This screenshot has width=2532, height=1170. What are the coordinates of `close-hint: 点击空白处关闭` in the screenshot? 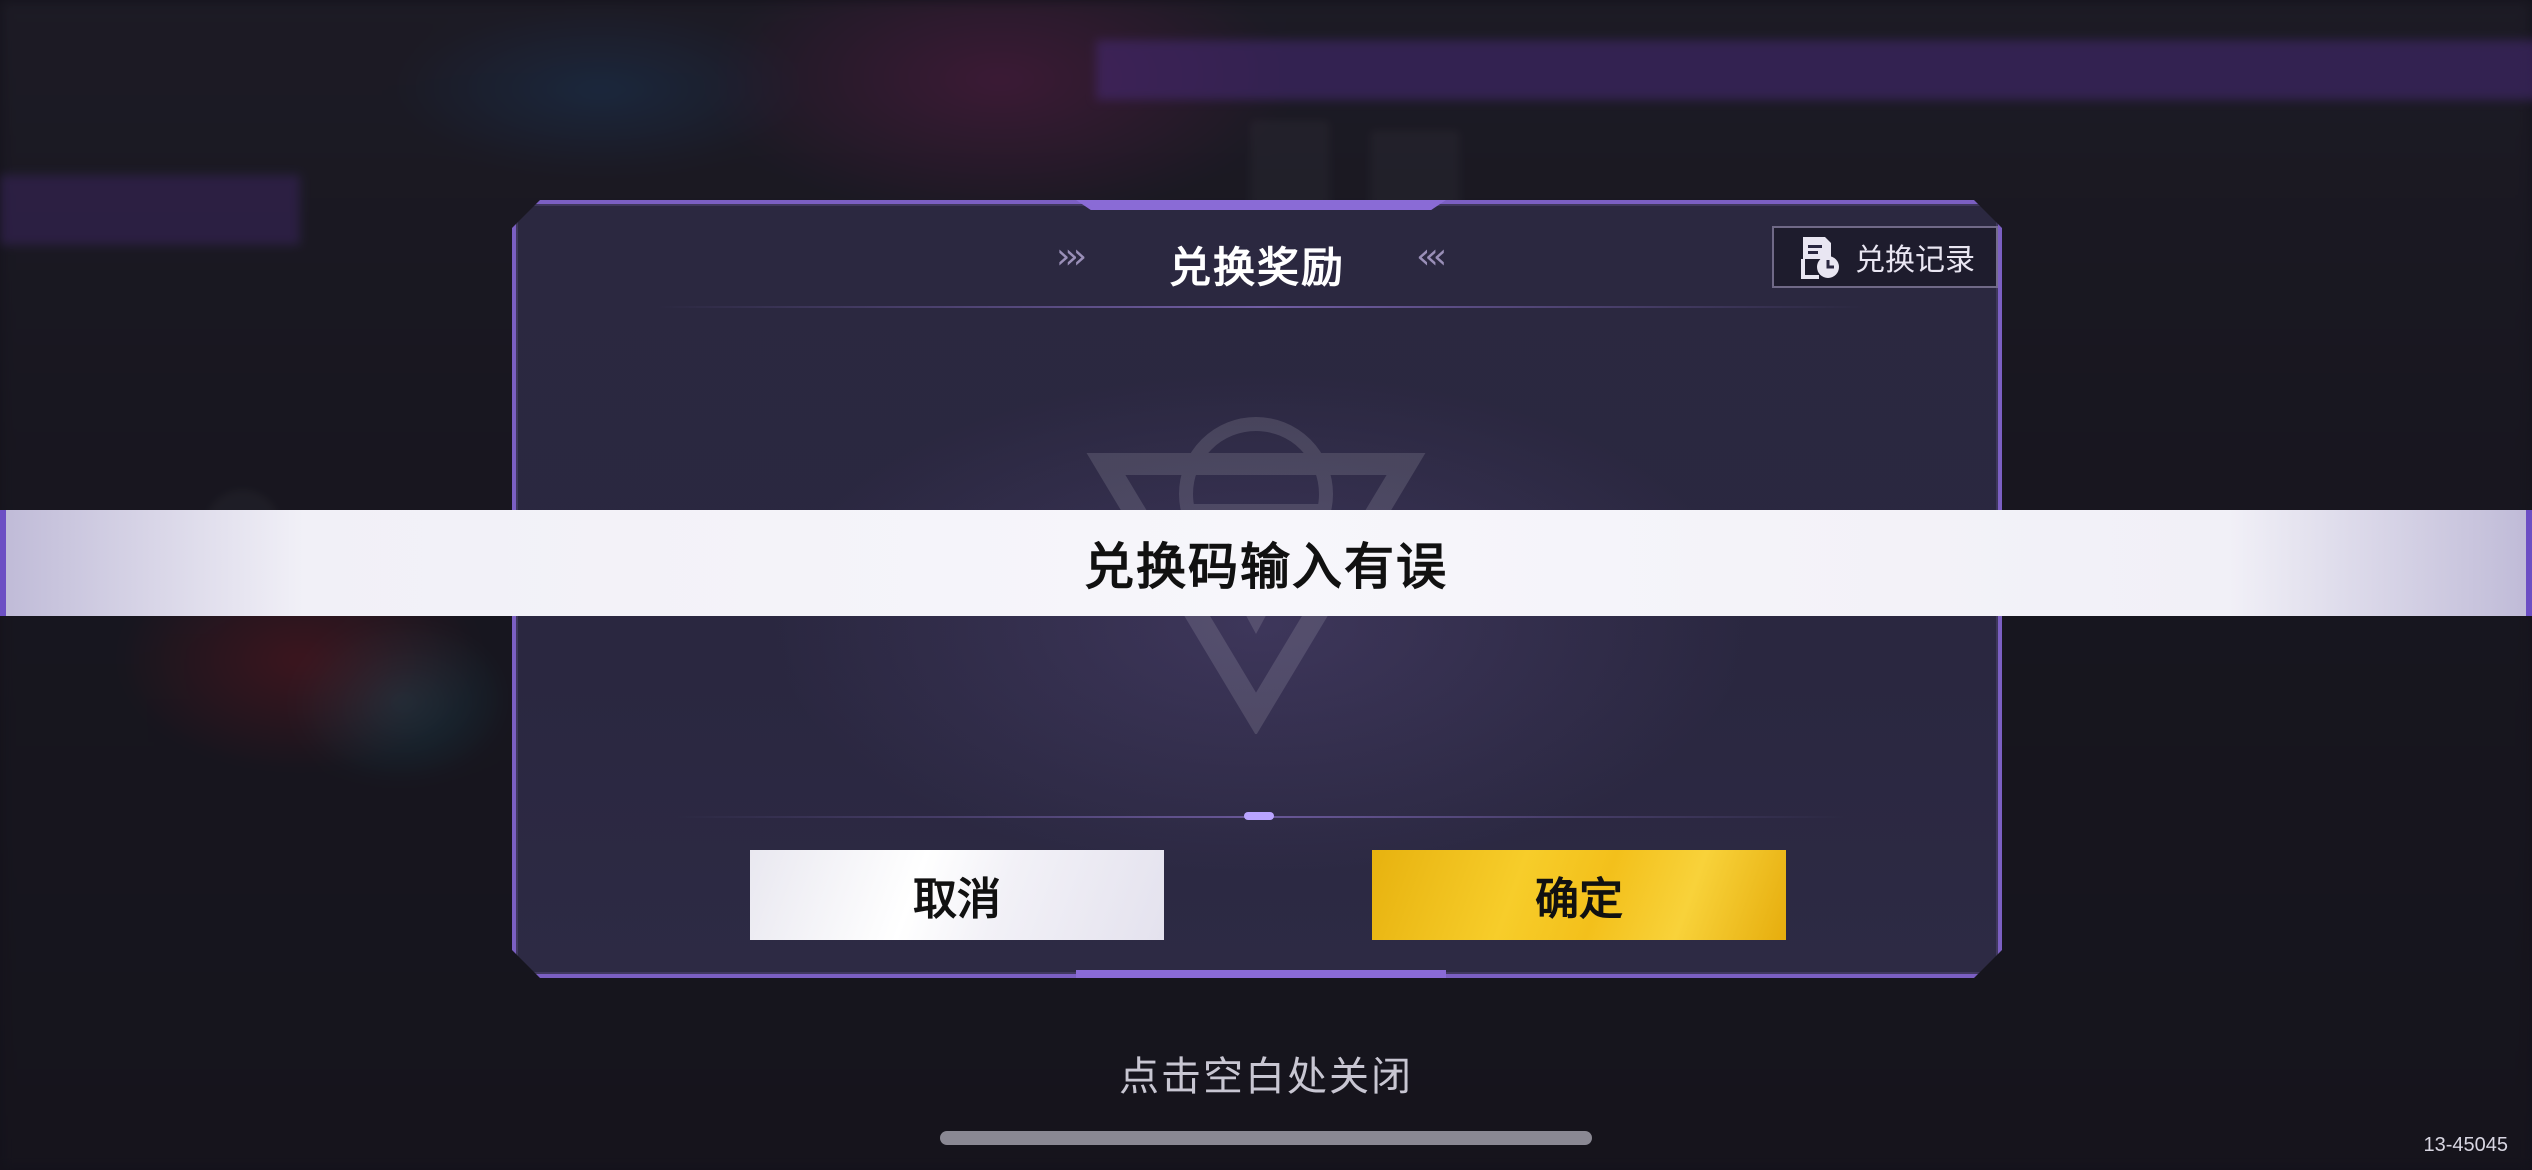 It's located at (1266, 1077).